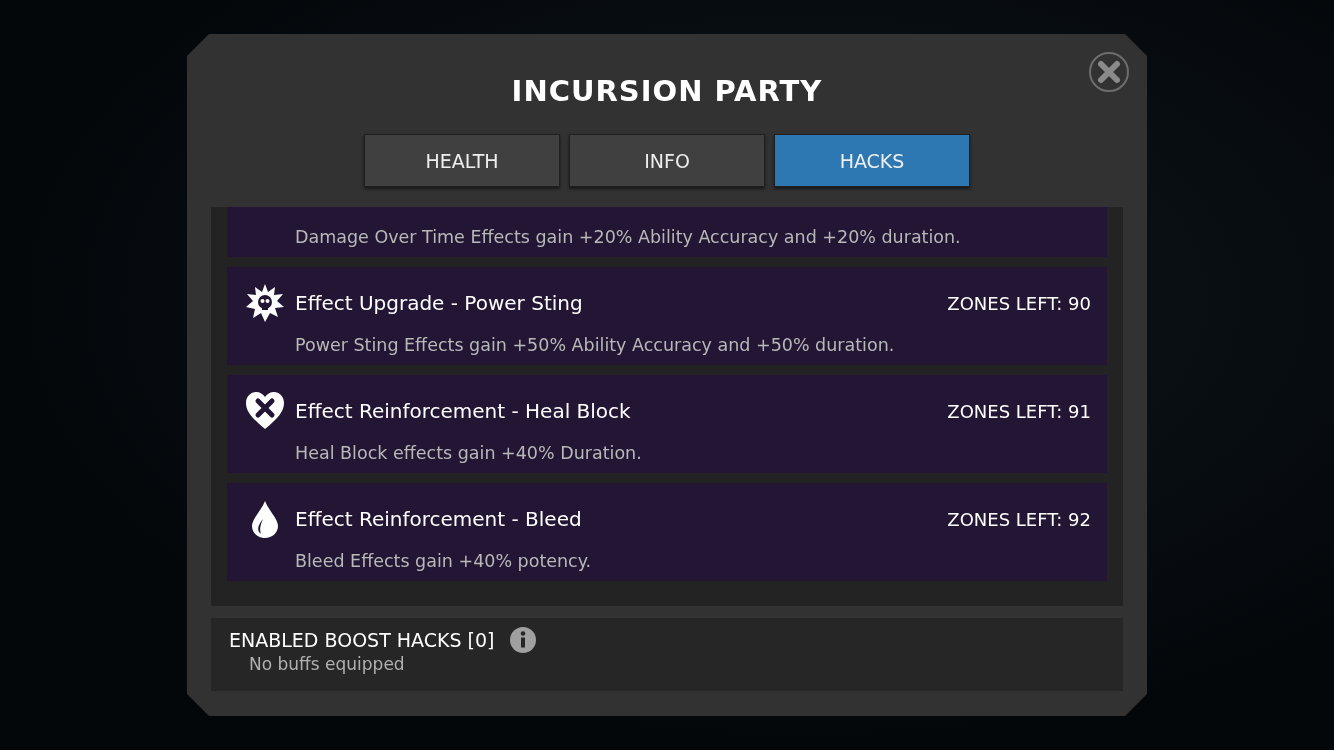  What do you see at coordinates (667, 91) in the screenshot?
I see `dialog-title: INCURSION PARTY` at bounding box center [667, 91].